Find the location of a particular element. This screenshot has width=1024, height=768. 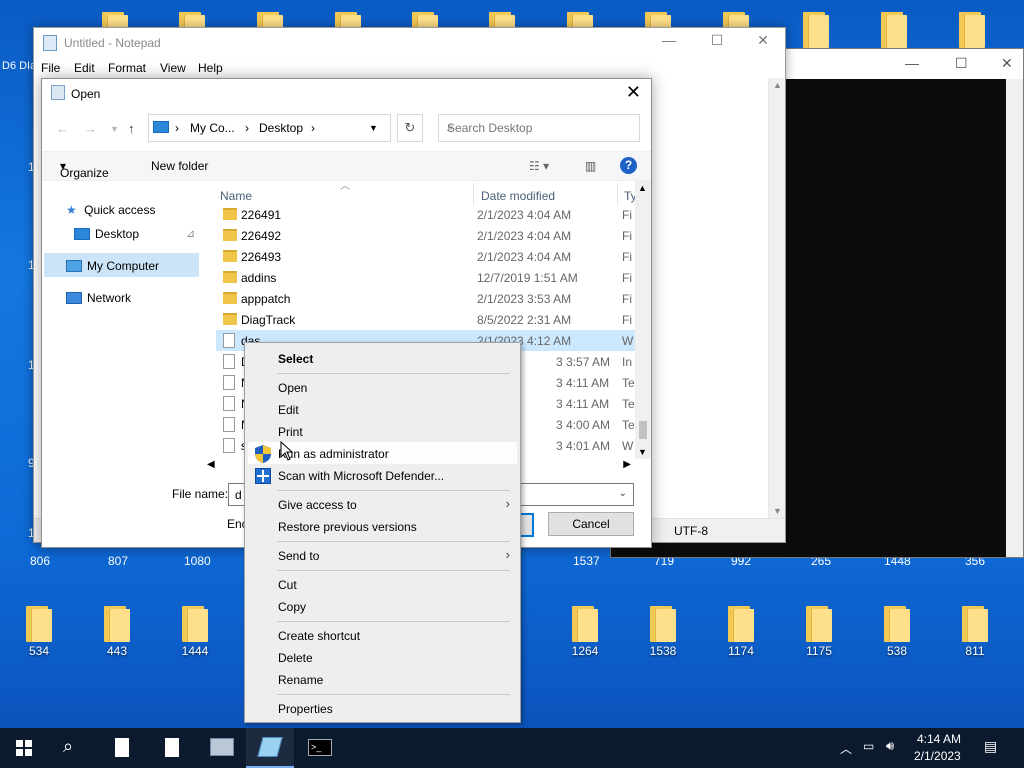

menu-open: Open is located at coordinates (292, 388).